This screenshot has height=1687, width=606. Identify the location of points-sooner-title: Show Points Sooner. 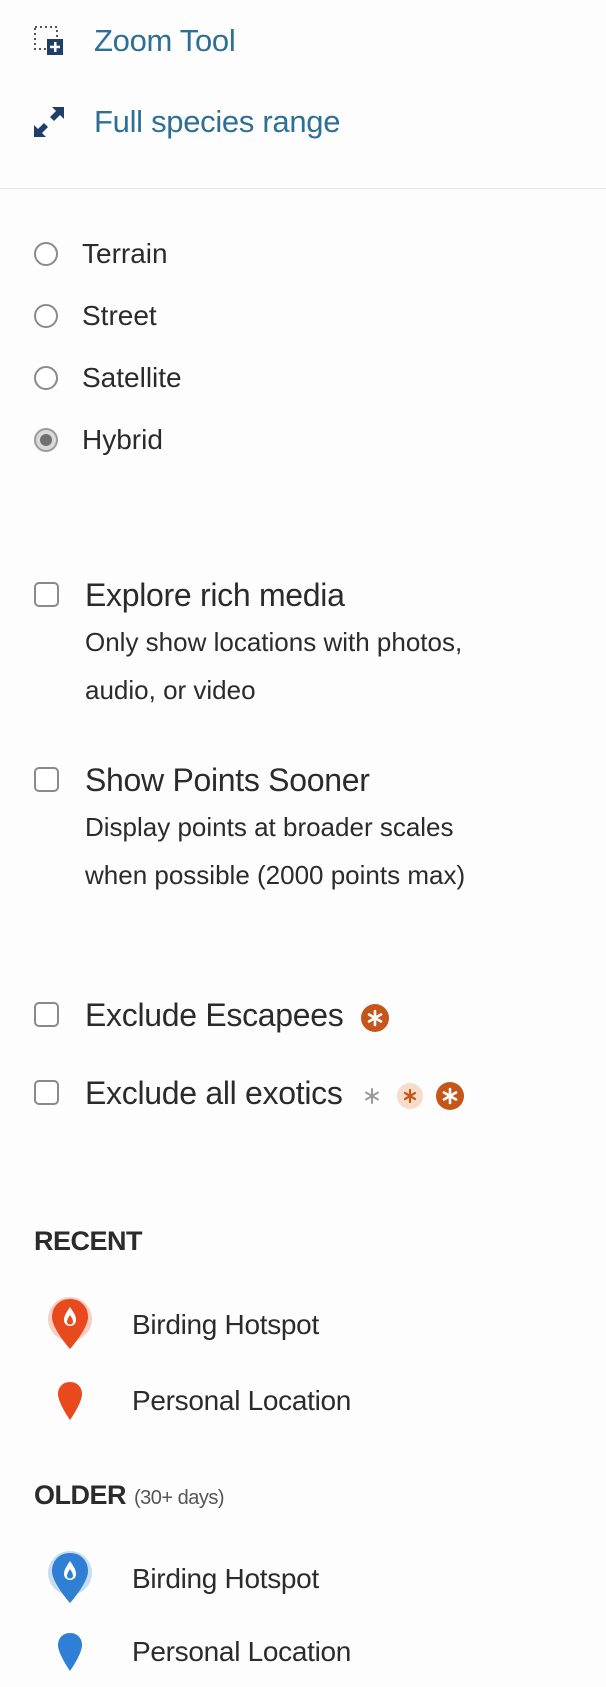
(227, 780).